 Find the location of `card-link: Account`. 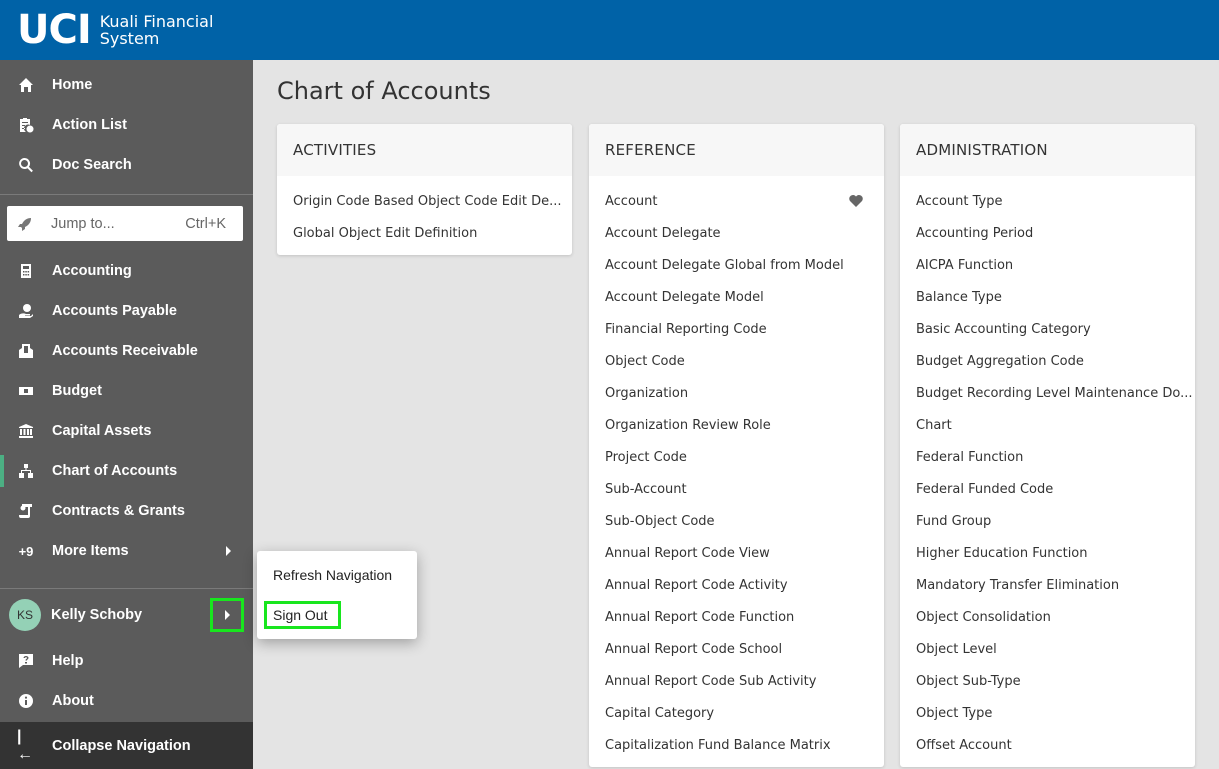

card-link: Account is located at coordinates (736, 201).